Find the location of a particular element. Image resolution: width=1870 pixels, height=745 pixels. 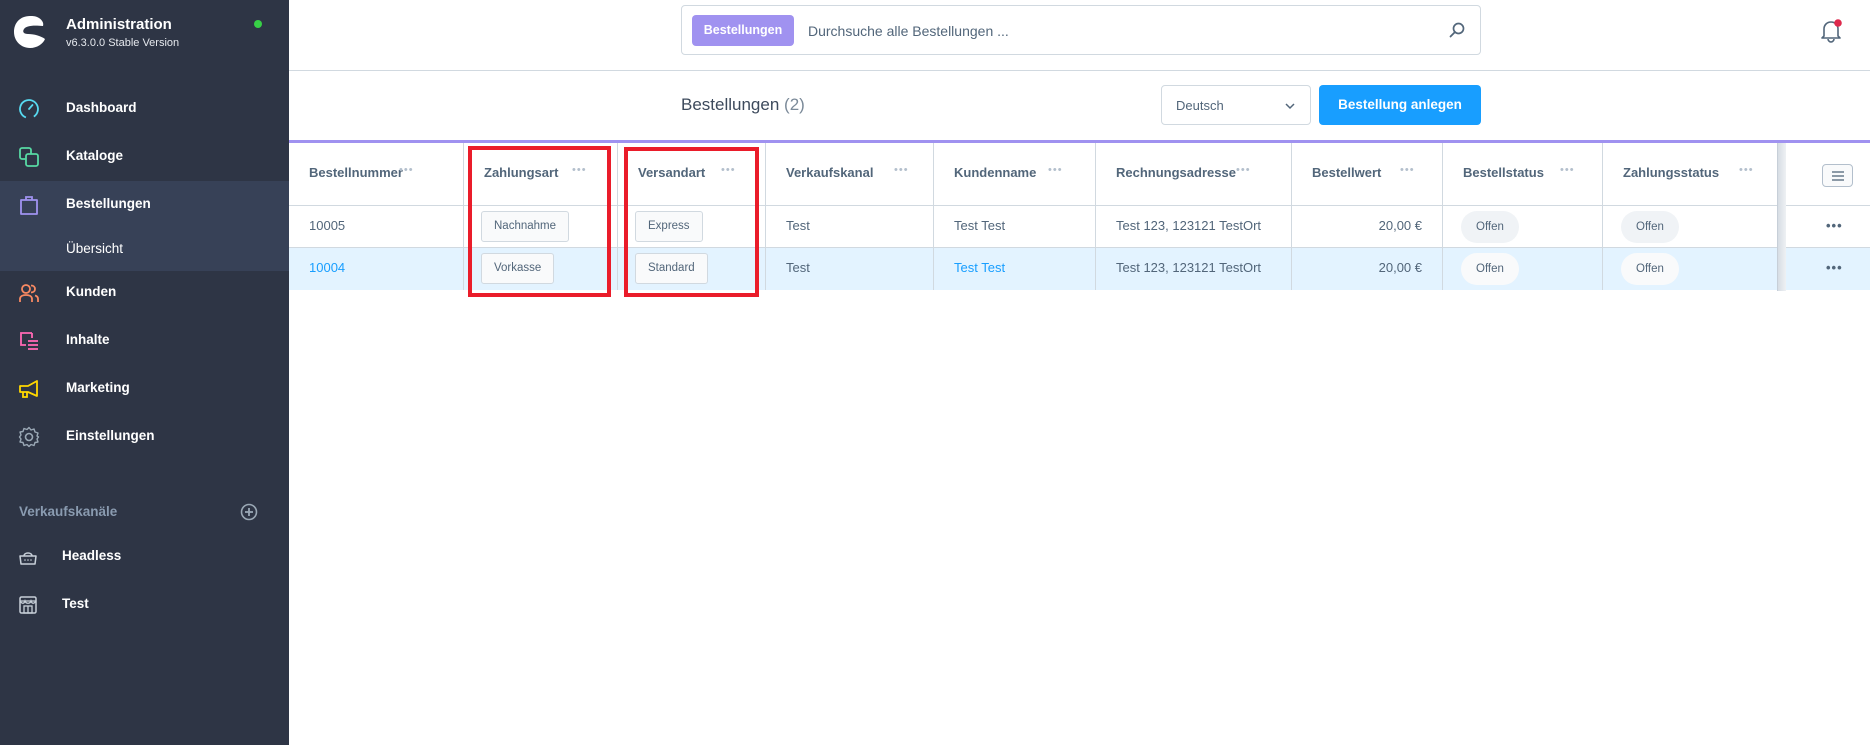

customers-icon is located at coordinates (29, 293).